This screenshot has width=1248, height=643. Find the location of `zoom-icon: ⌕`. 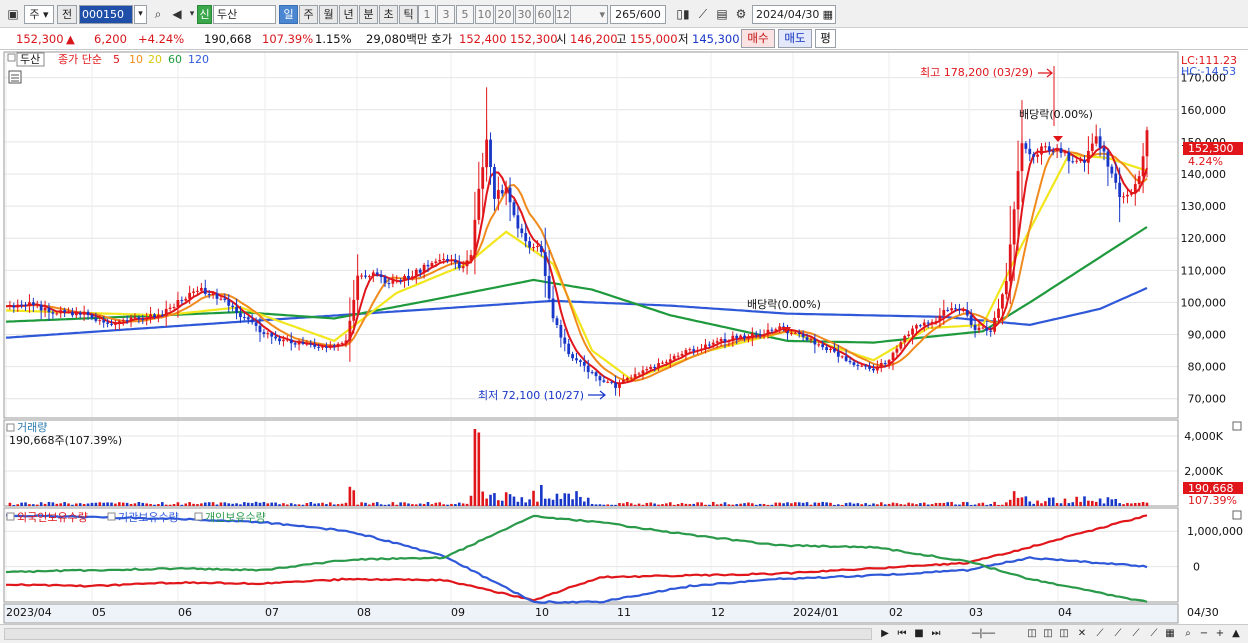

zoom-icon: ⌕ is located at coordinates (1188, 634).